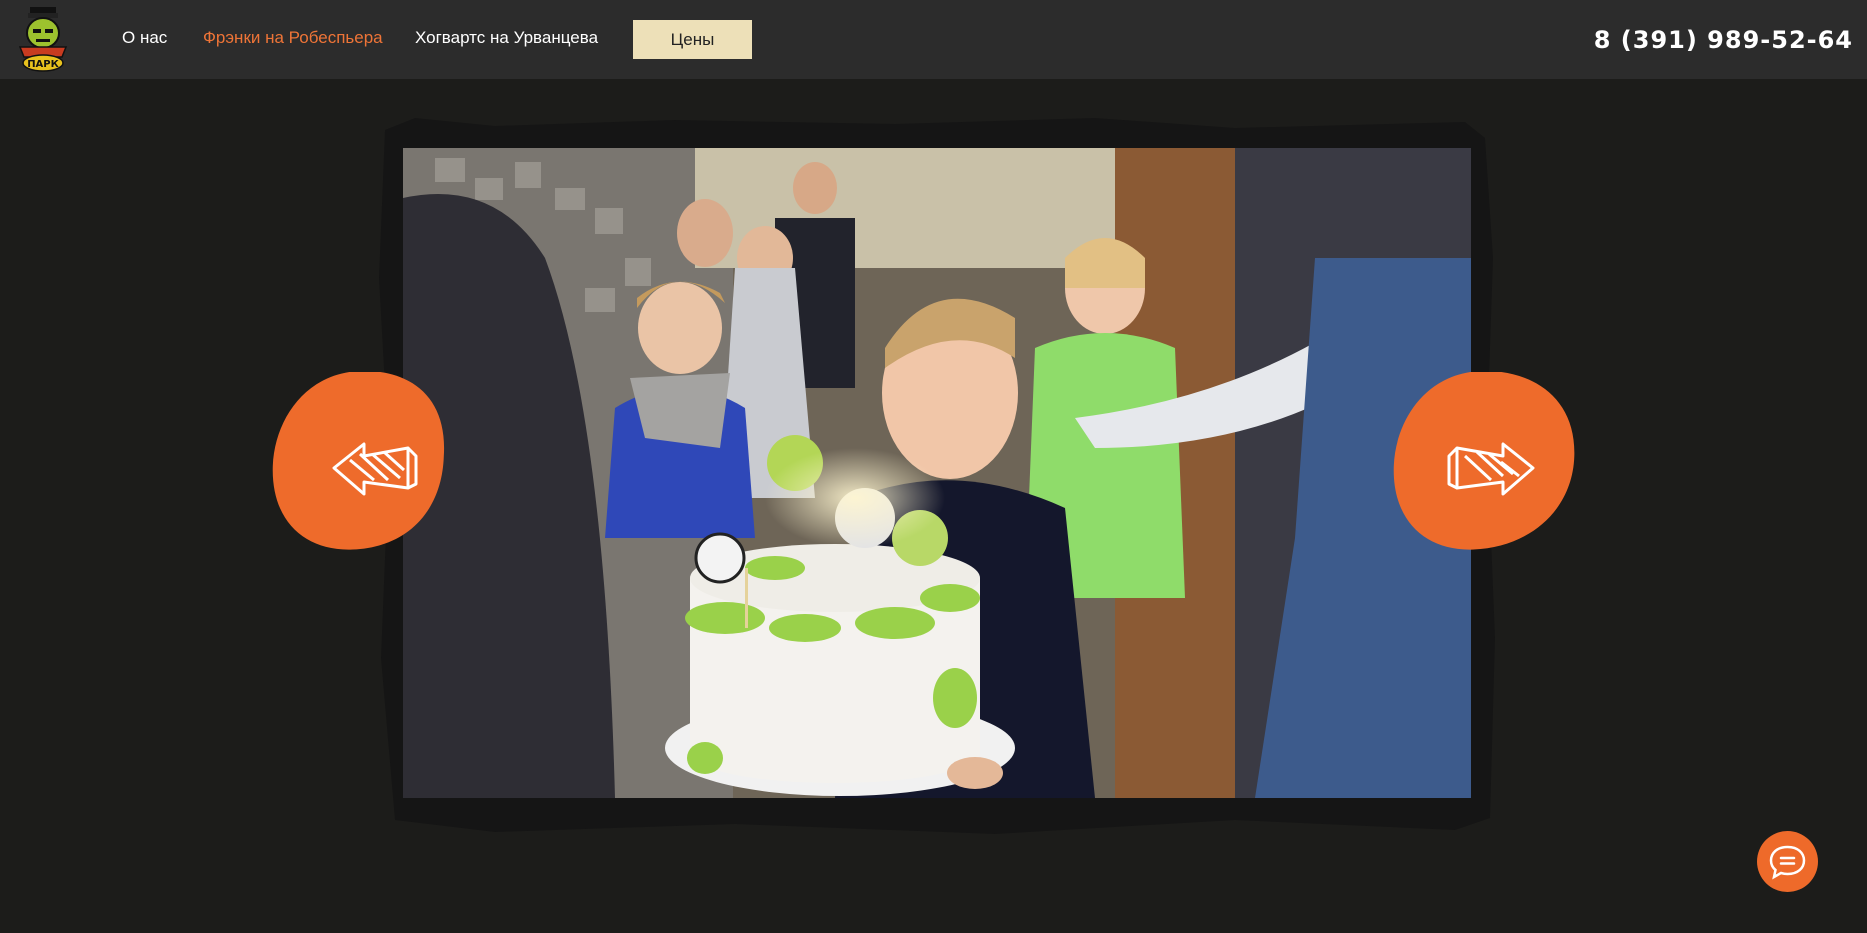 The width and height of the screenshot is (1867, 933). I want to click on nav-hogwarts-urvantseva: Хогвартс на Урванцева, so click(506, 38).